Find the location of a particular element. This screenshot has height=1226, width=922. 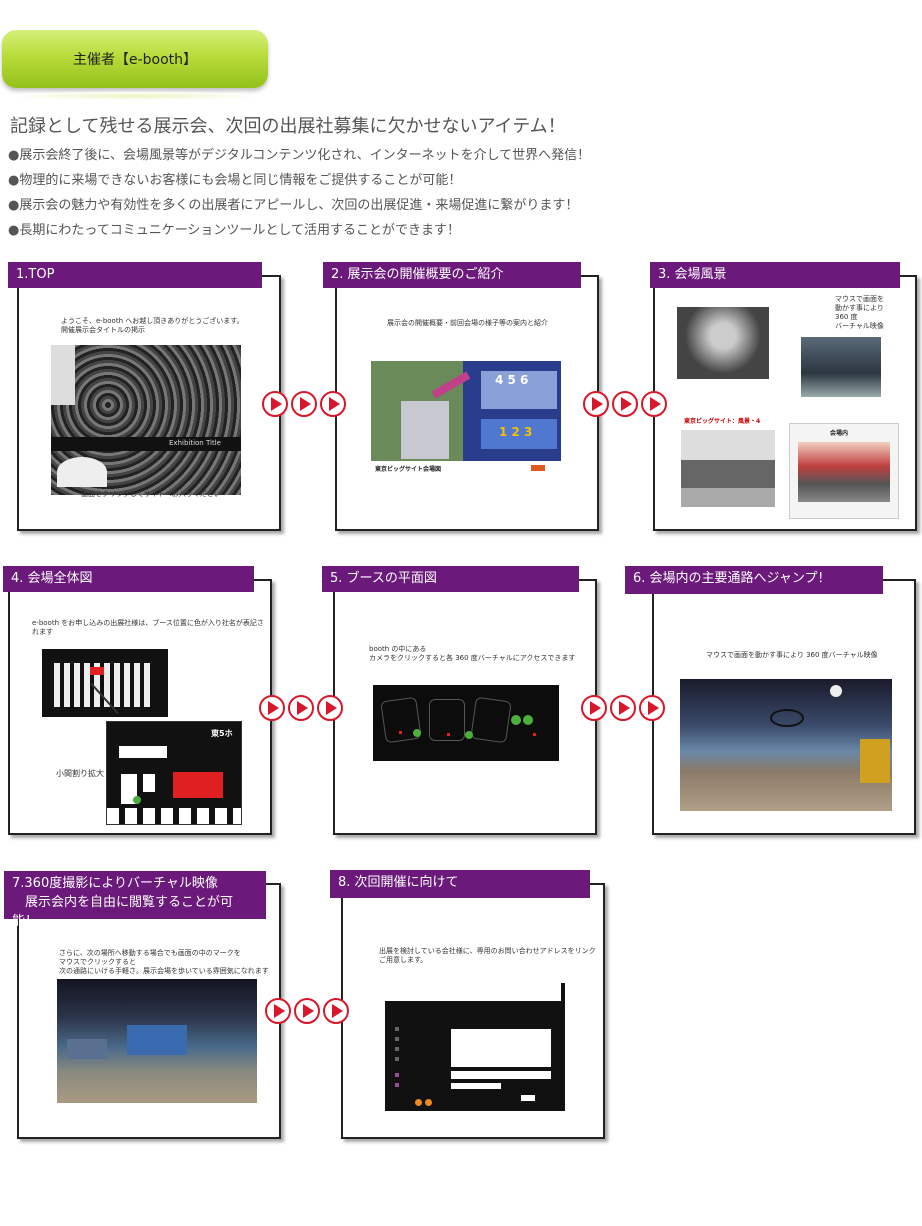

organizer-label: 主催者【e-booth】 is located at coordinates (135, 60).